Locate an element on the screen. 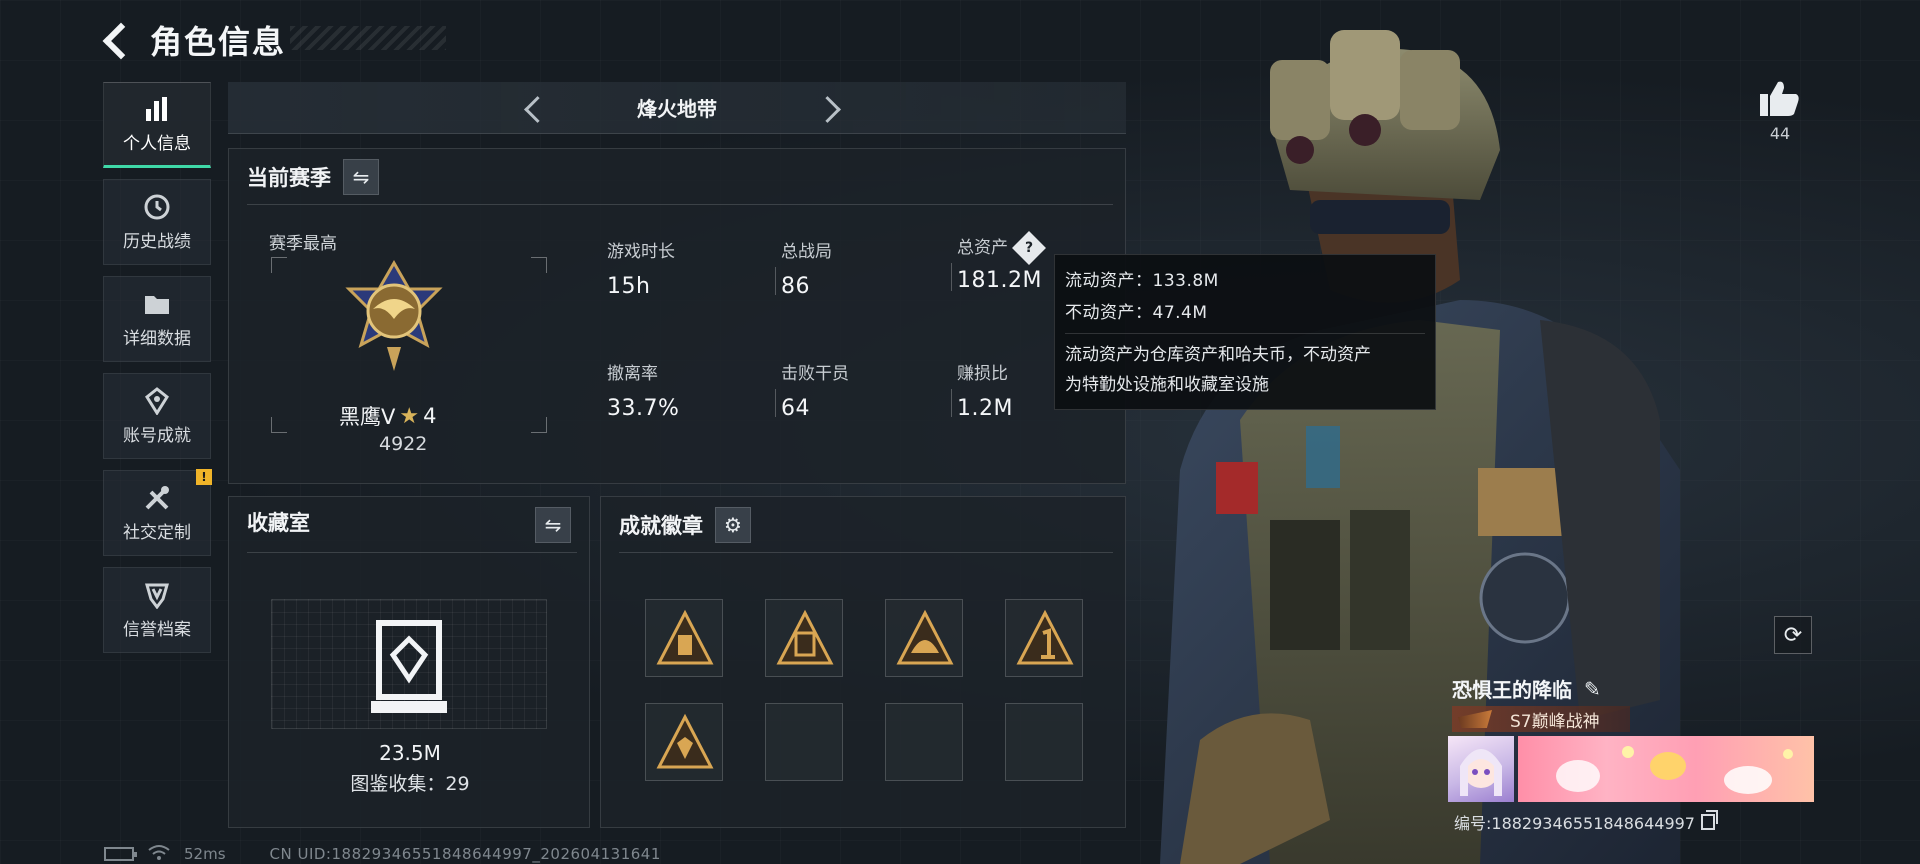 The width and height of the screenshot is (1920, 864). stat-label: 游戏时长 is located at coordinates (641, 252).